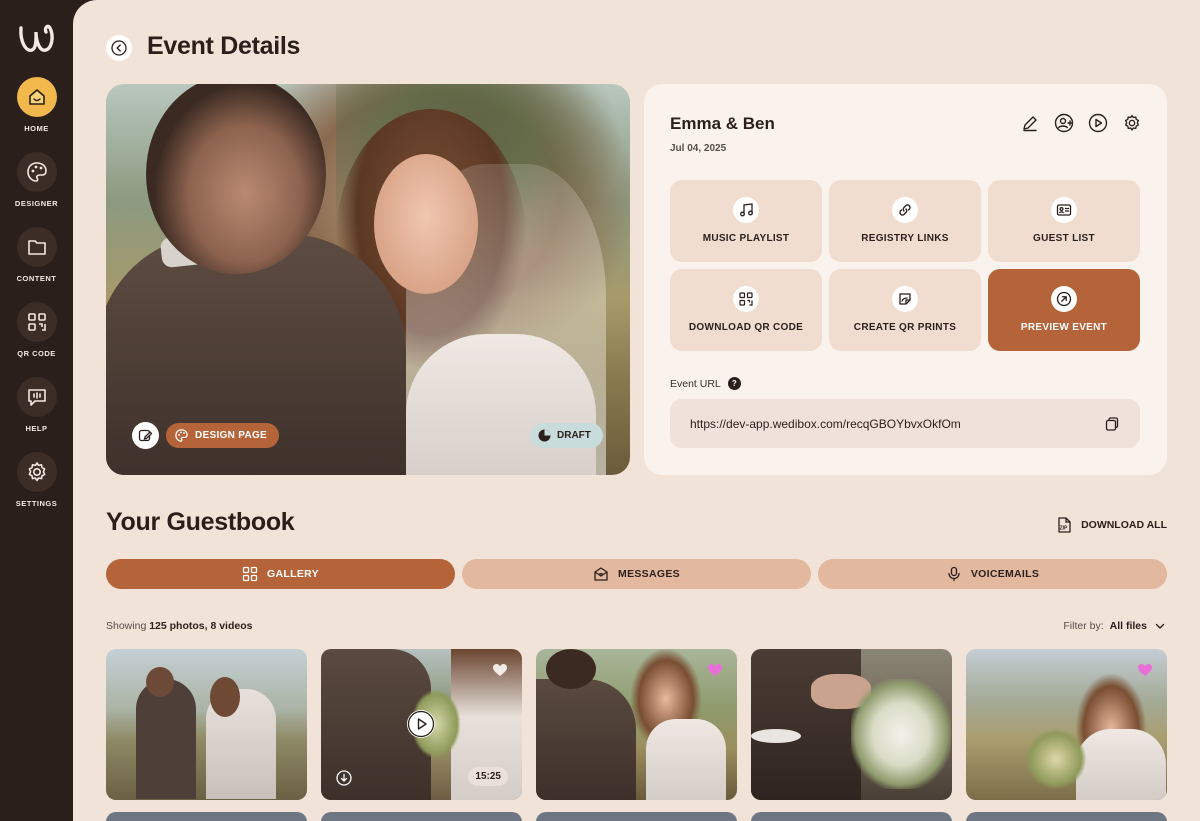  I want to click on copy-icon, so click(1112, 424).